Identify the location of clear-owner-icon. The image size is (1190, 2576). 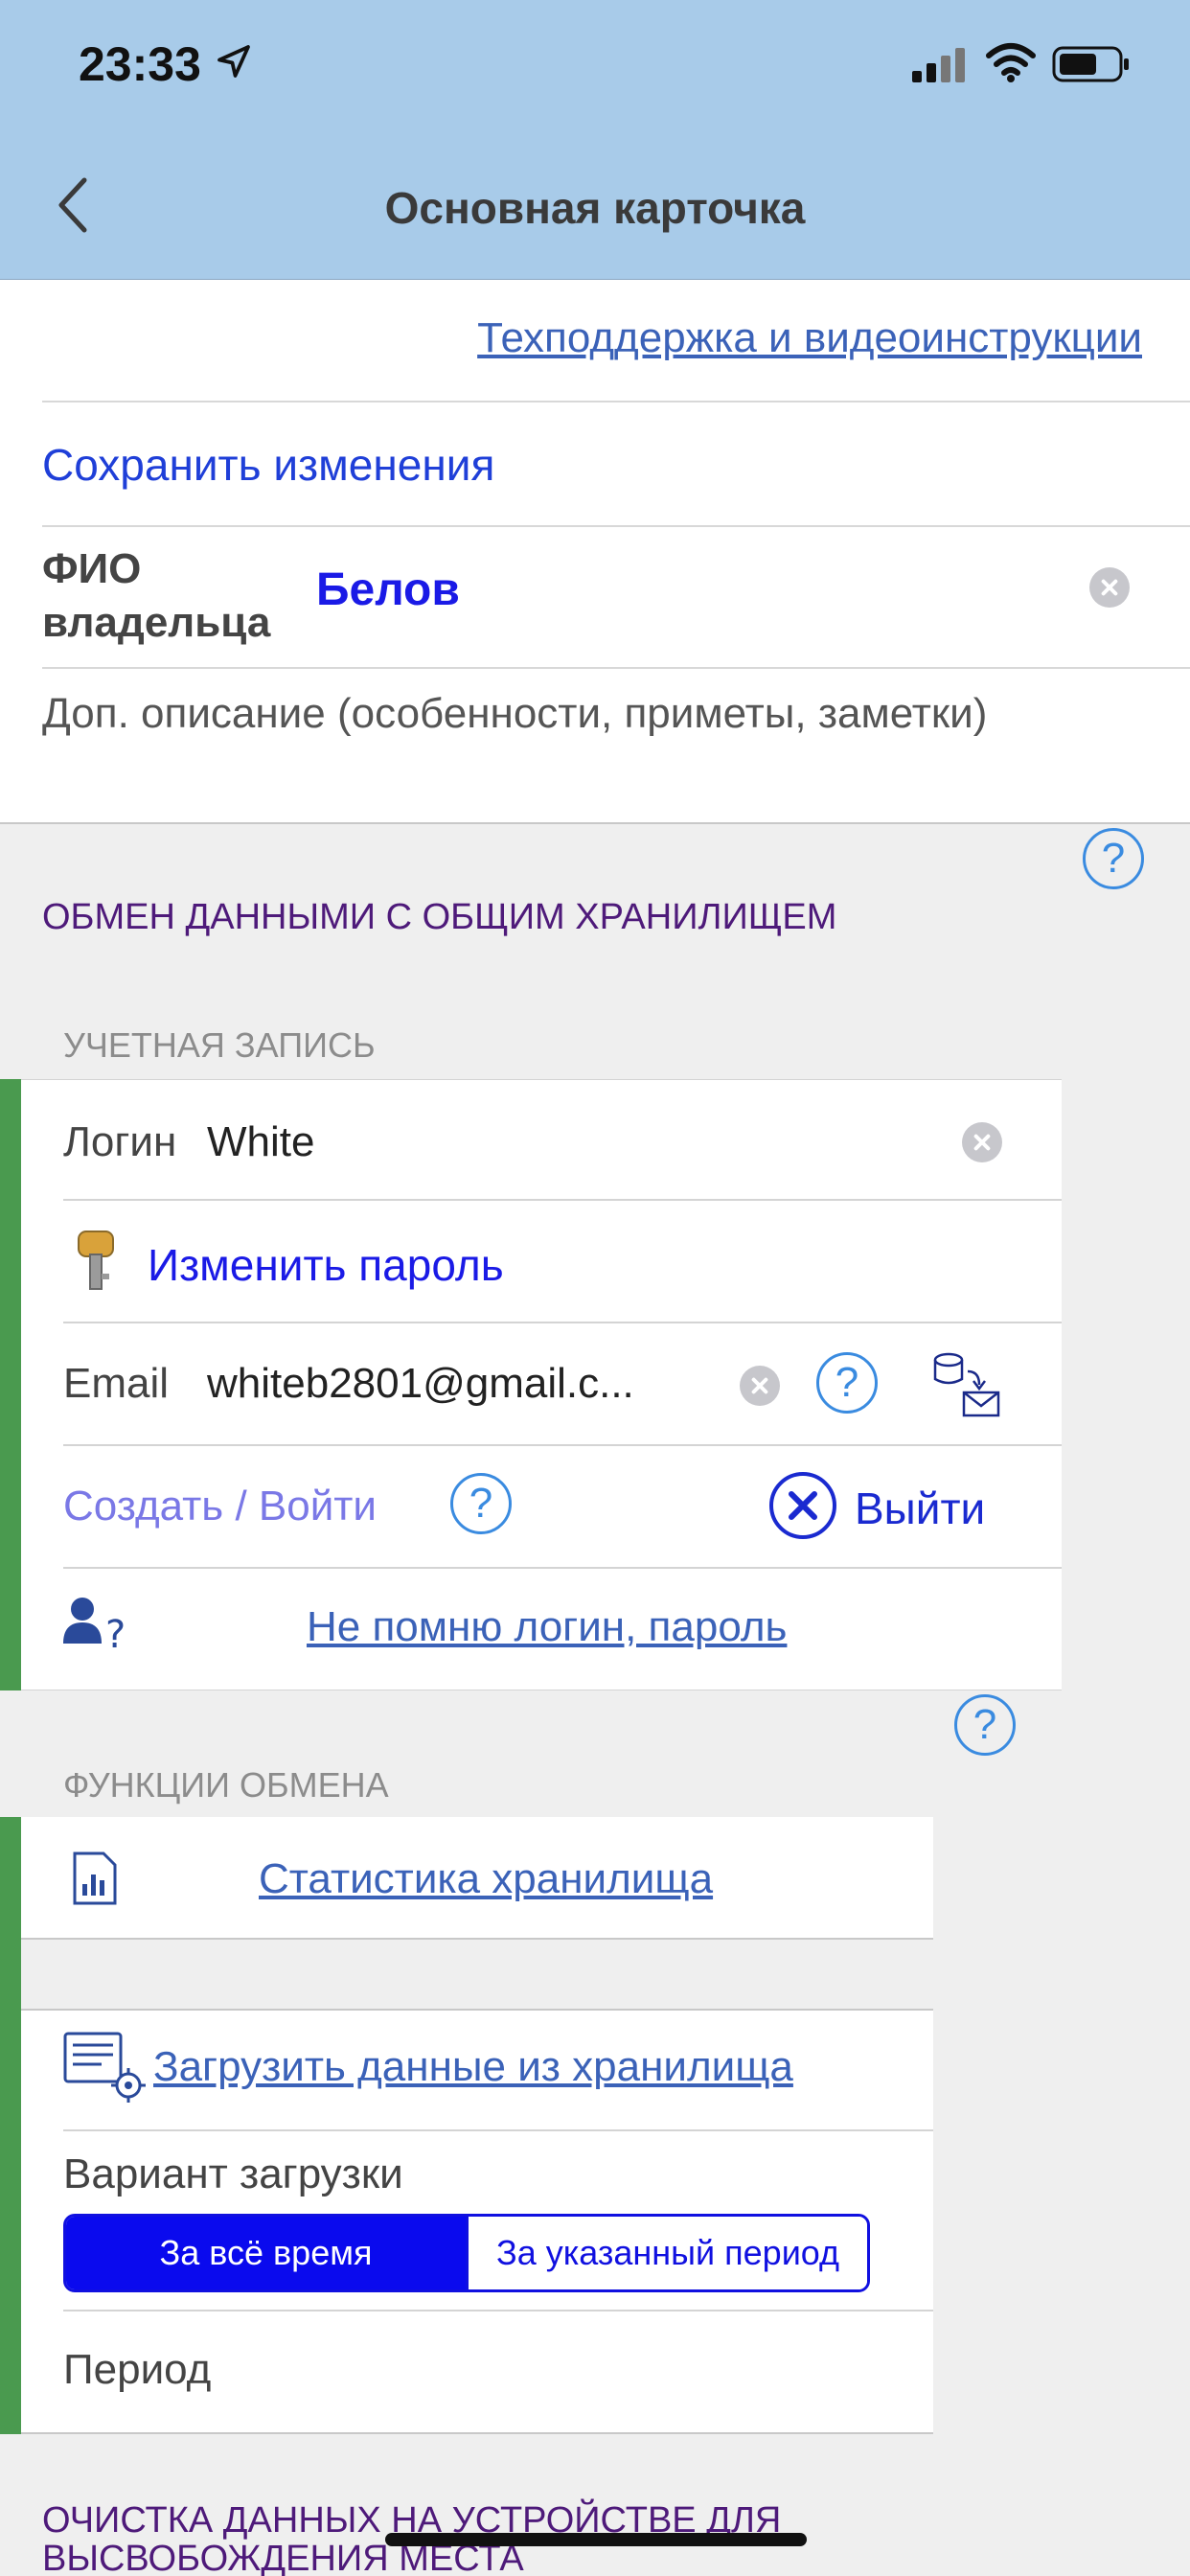
(1109, 587).